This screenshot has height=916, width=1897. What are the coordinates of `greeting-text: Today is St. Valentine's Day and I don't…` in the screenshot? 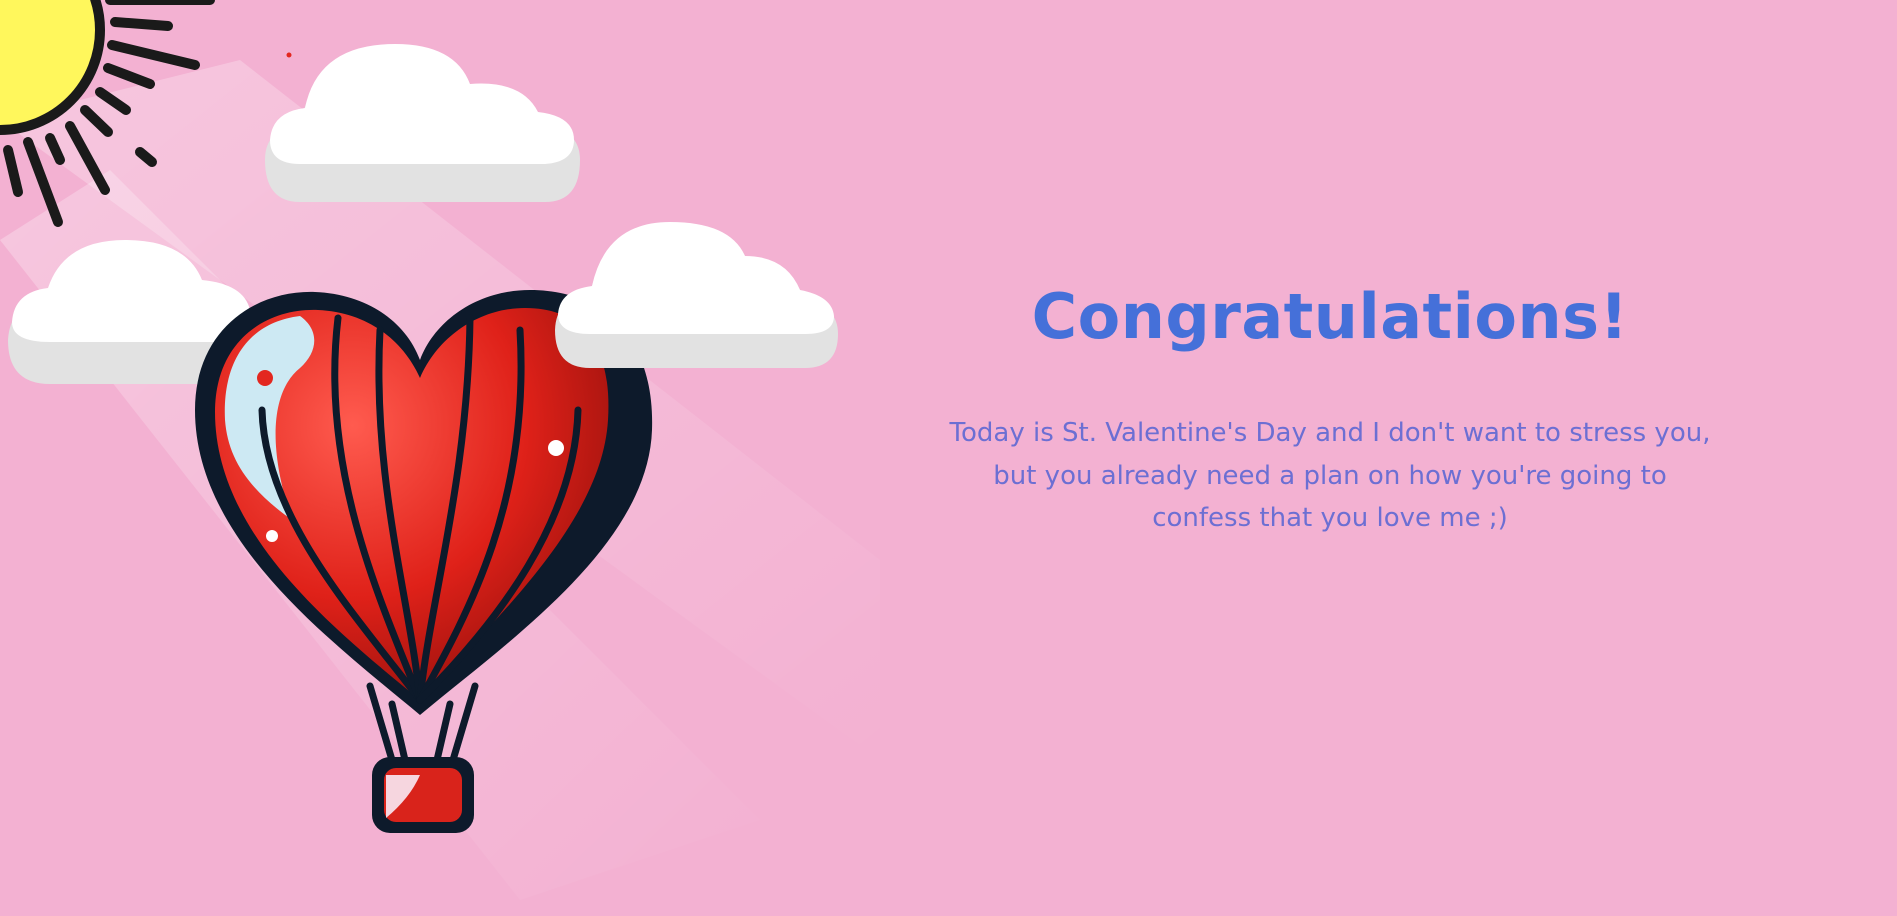 It's located at (1330, 475).